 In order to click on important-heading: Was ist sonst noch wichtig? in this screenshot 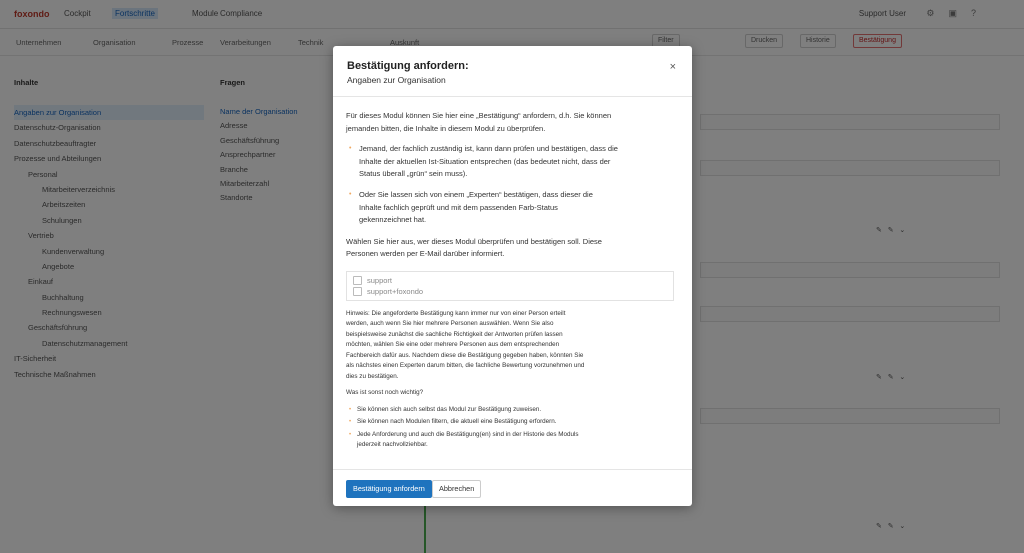, I will do `click(385, 393)`.